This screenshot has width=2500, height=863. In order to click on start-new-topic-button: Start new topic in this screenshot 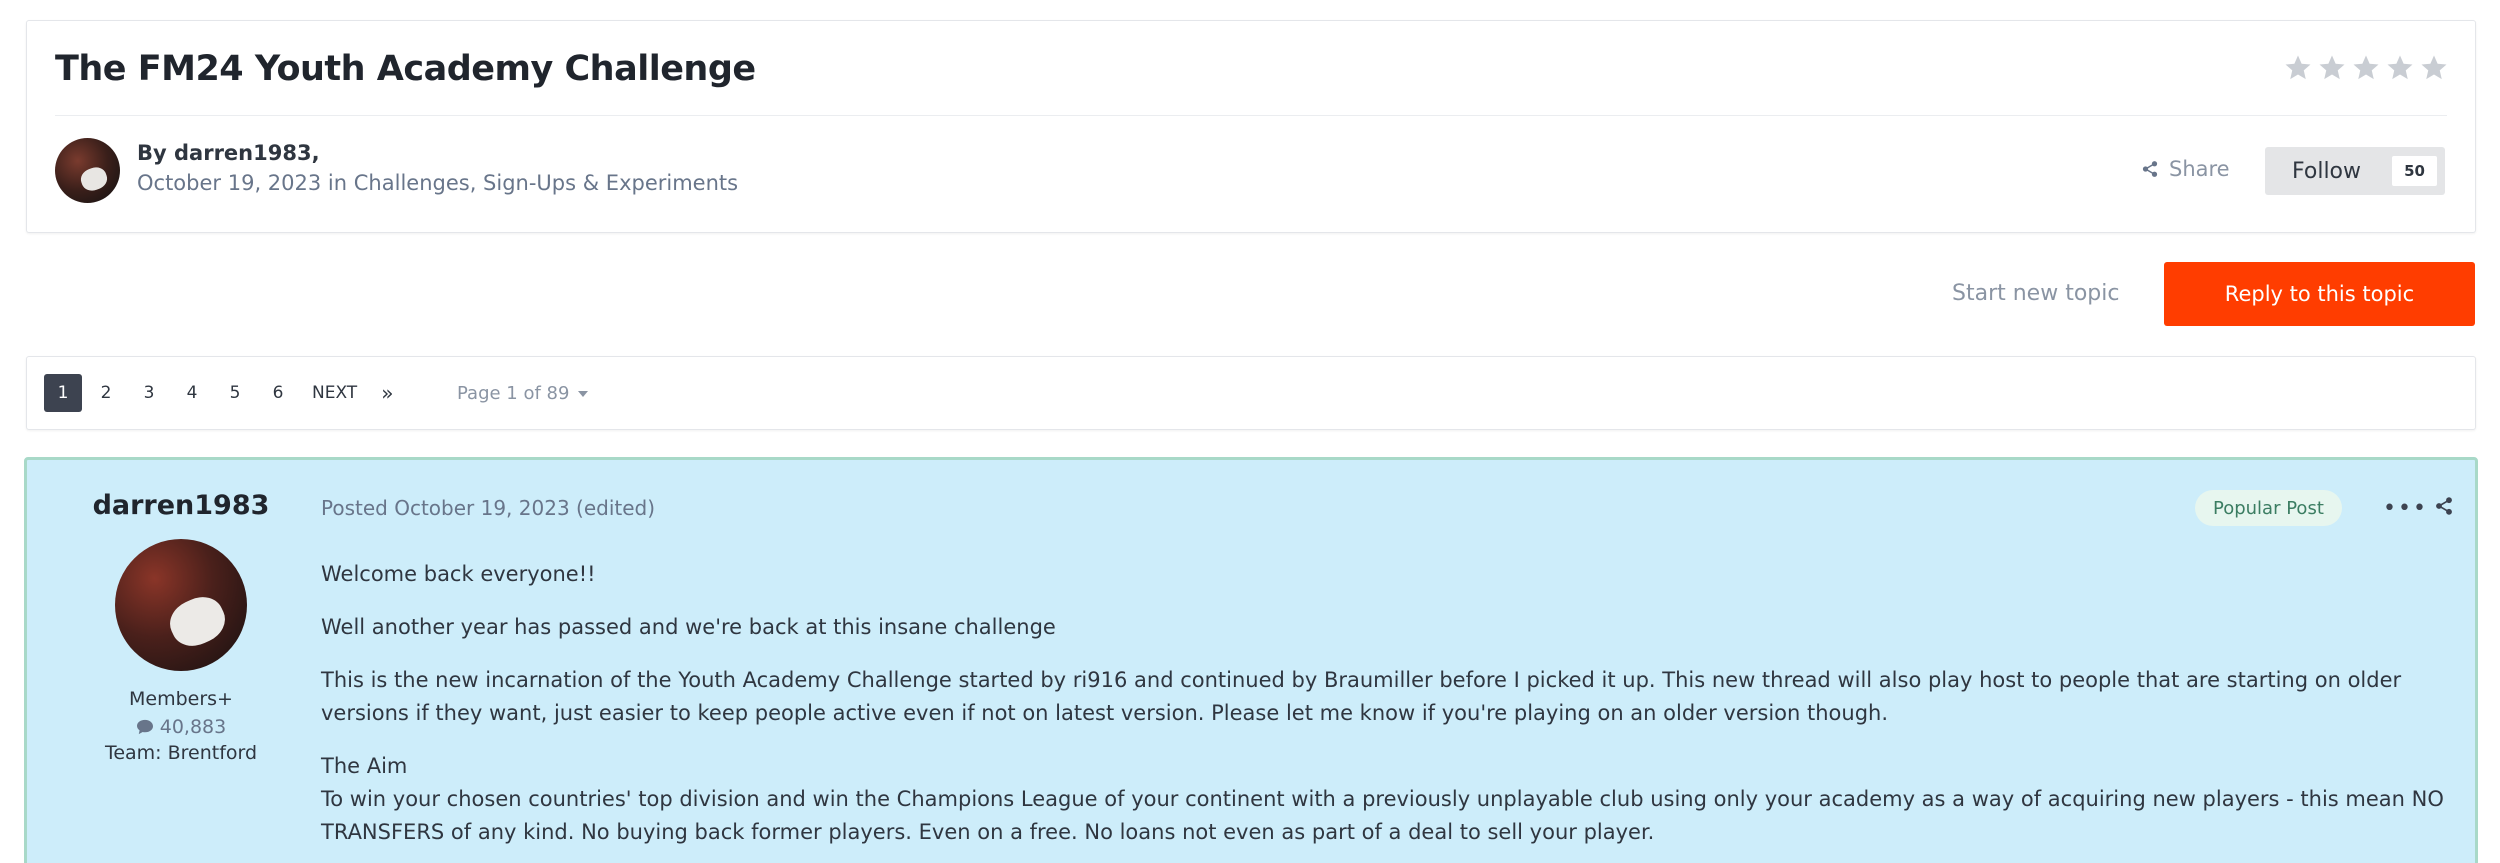, I will do `click(2035, 293)`.